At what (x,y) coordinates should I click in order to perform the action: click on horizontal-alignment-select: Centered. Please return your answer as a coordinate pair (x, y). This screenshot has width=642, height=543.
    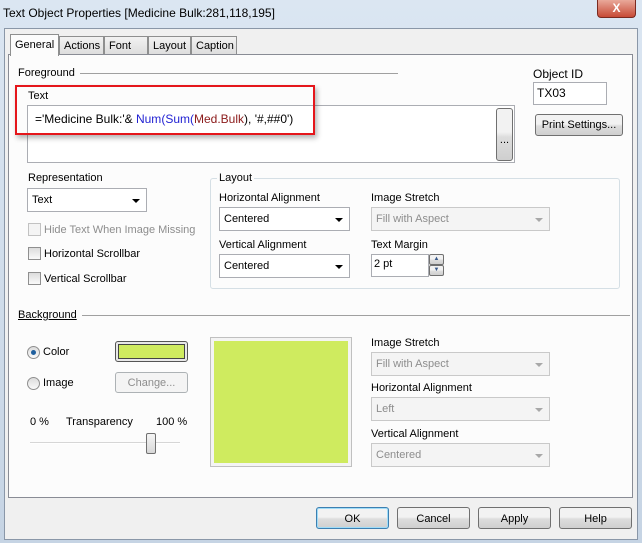
    Looking at the image, I should click on (284, 219).